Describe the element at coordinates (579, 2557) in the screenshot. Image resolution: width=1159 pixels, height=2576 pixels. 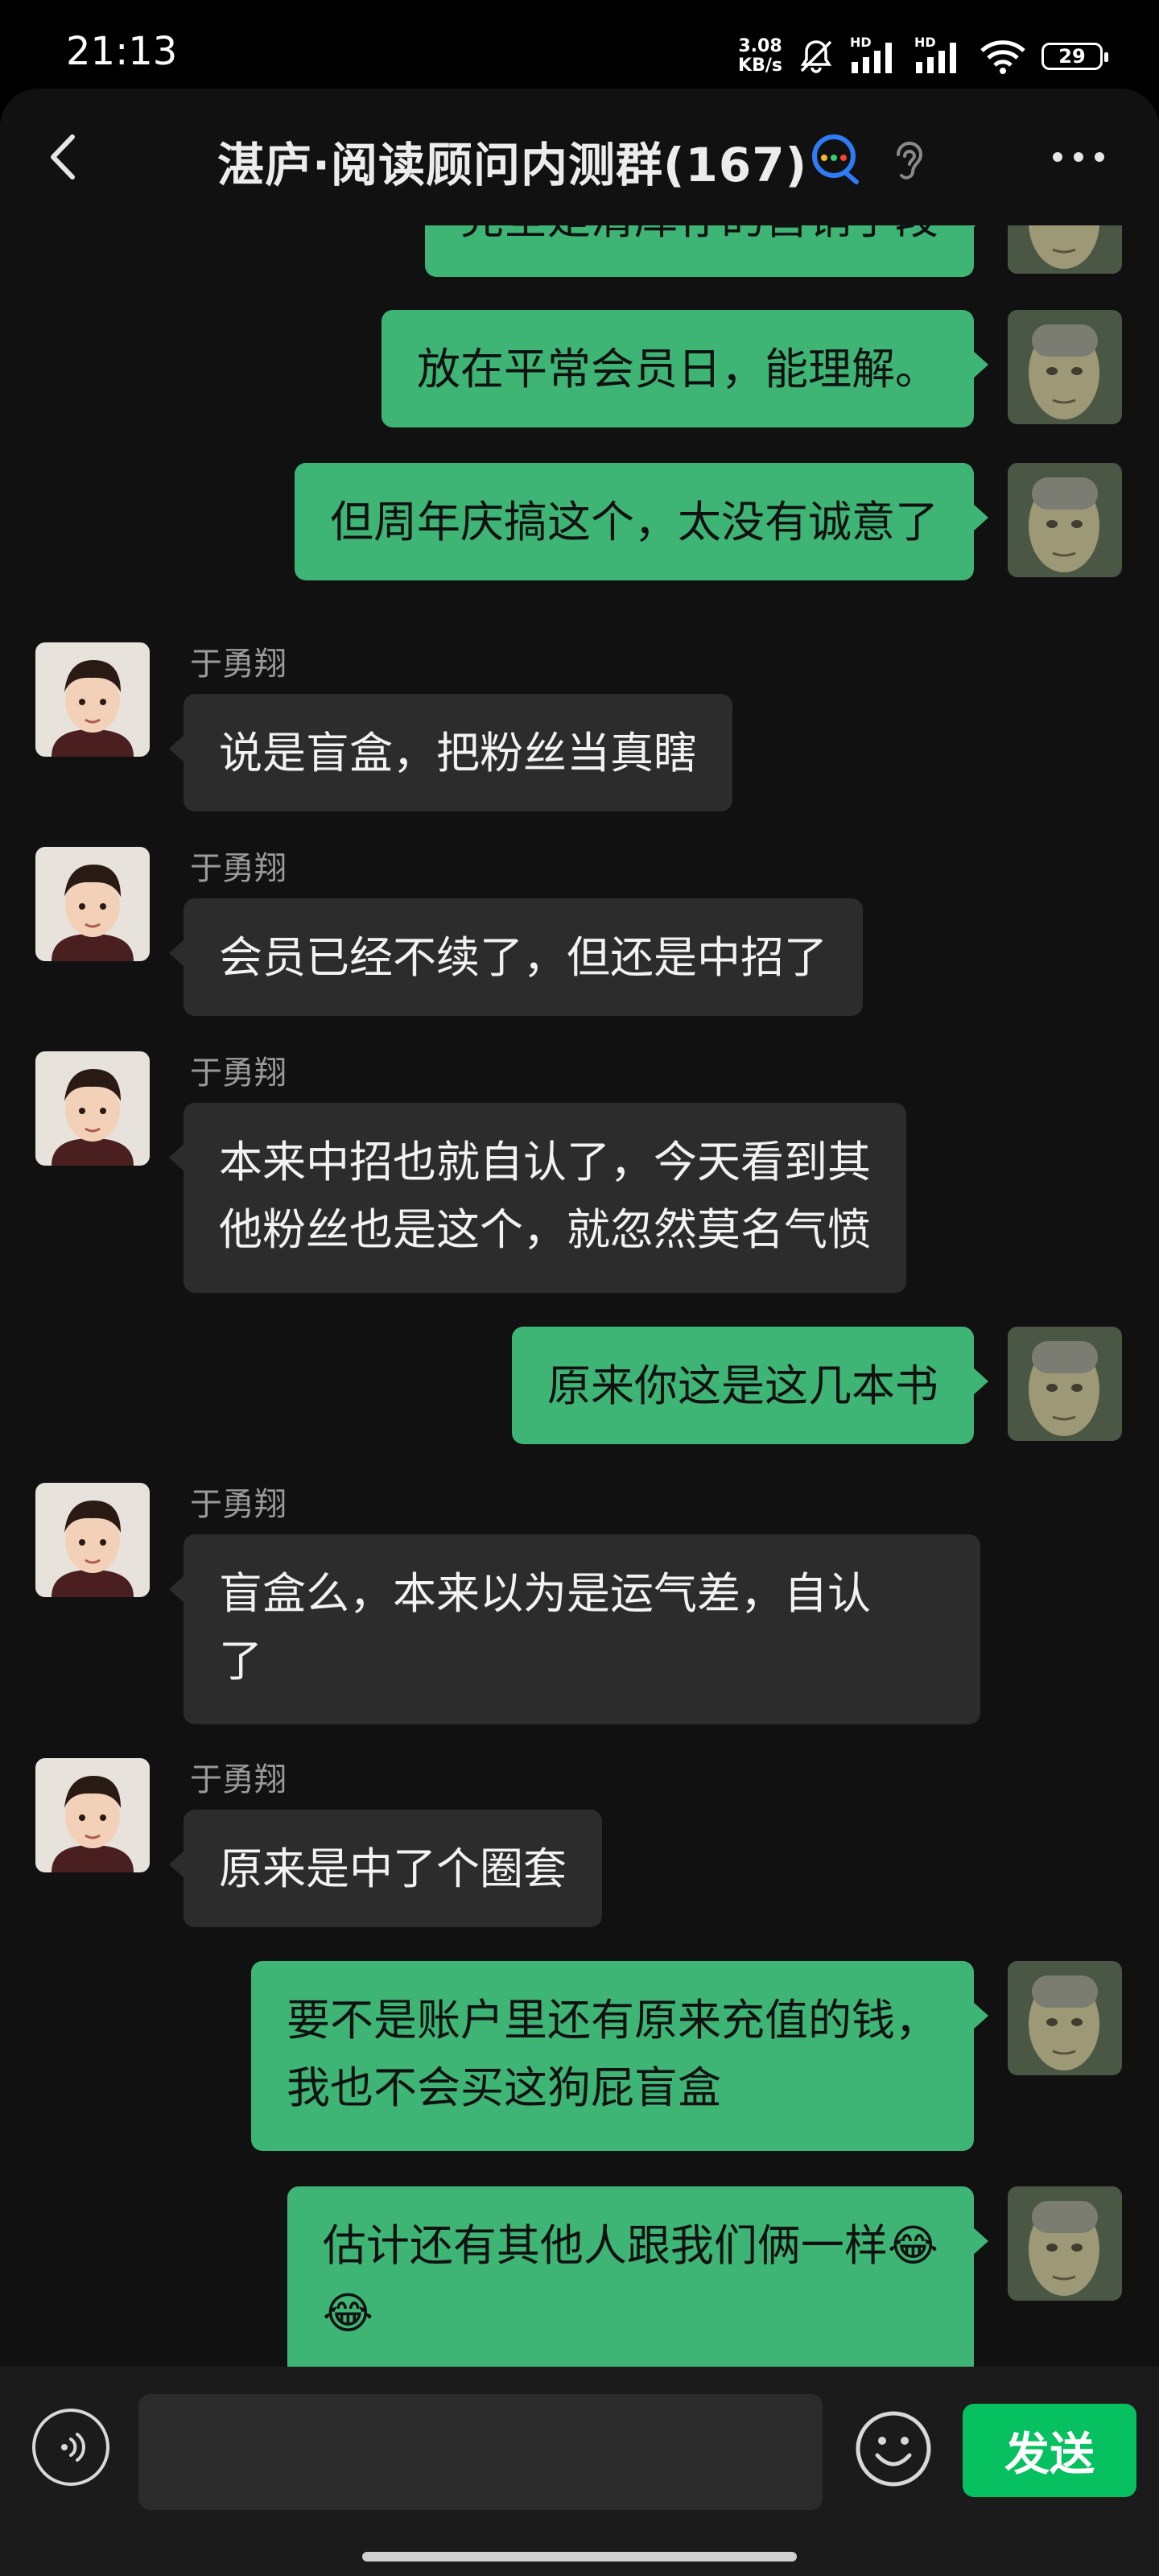
I see `home-indicator` at that location.